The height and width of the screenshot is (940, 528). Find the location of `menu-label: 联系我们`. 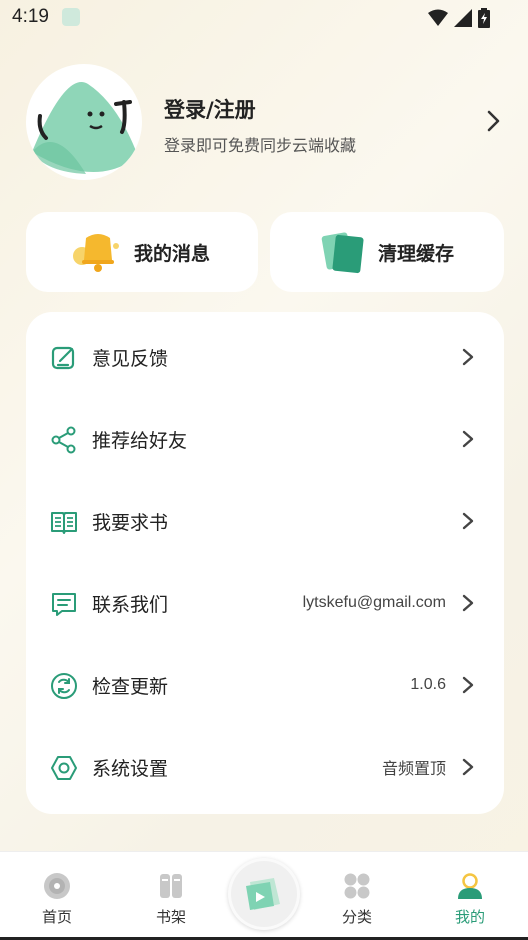

menu-label: 联系我们 is located at coordinates (130, 604).